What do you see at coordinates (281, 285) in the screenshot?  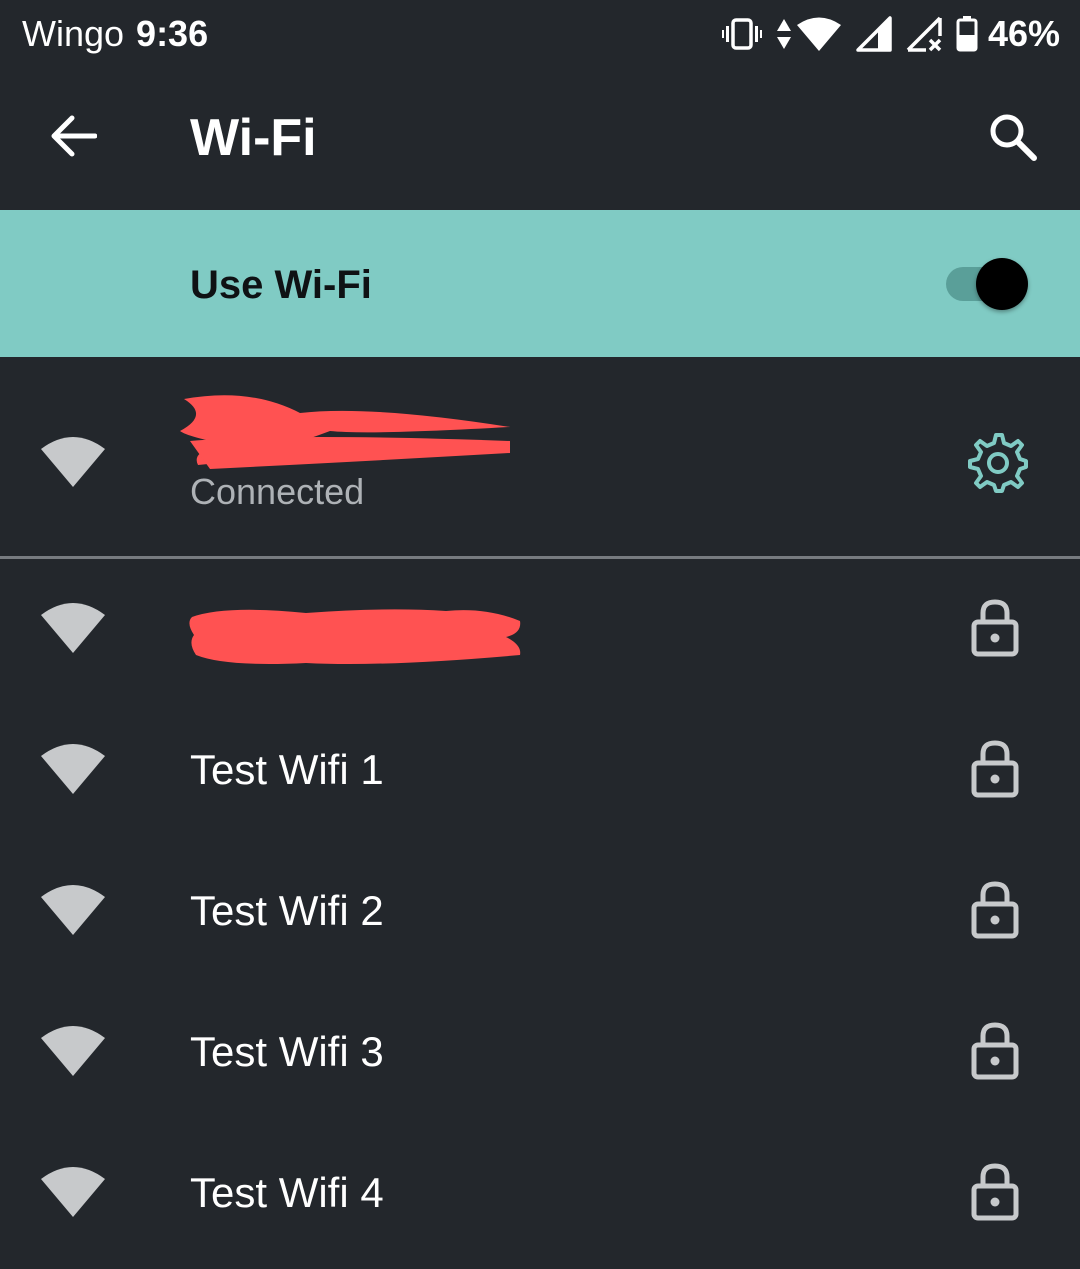 I see `use-wifi-label: Use Wi-Fi` at bounding box center [281, 285].